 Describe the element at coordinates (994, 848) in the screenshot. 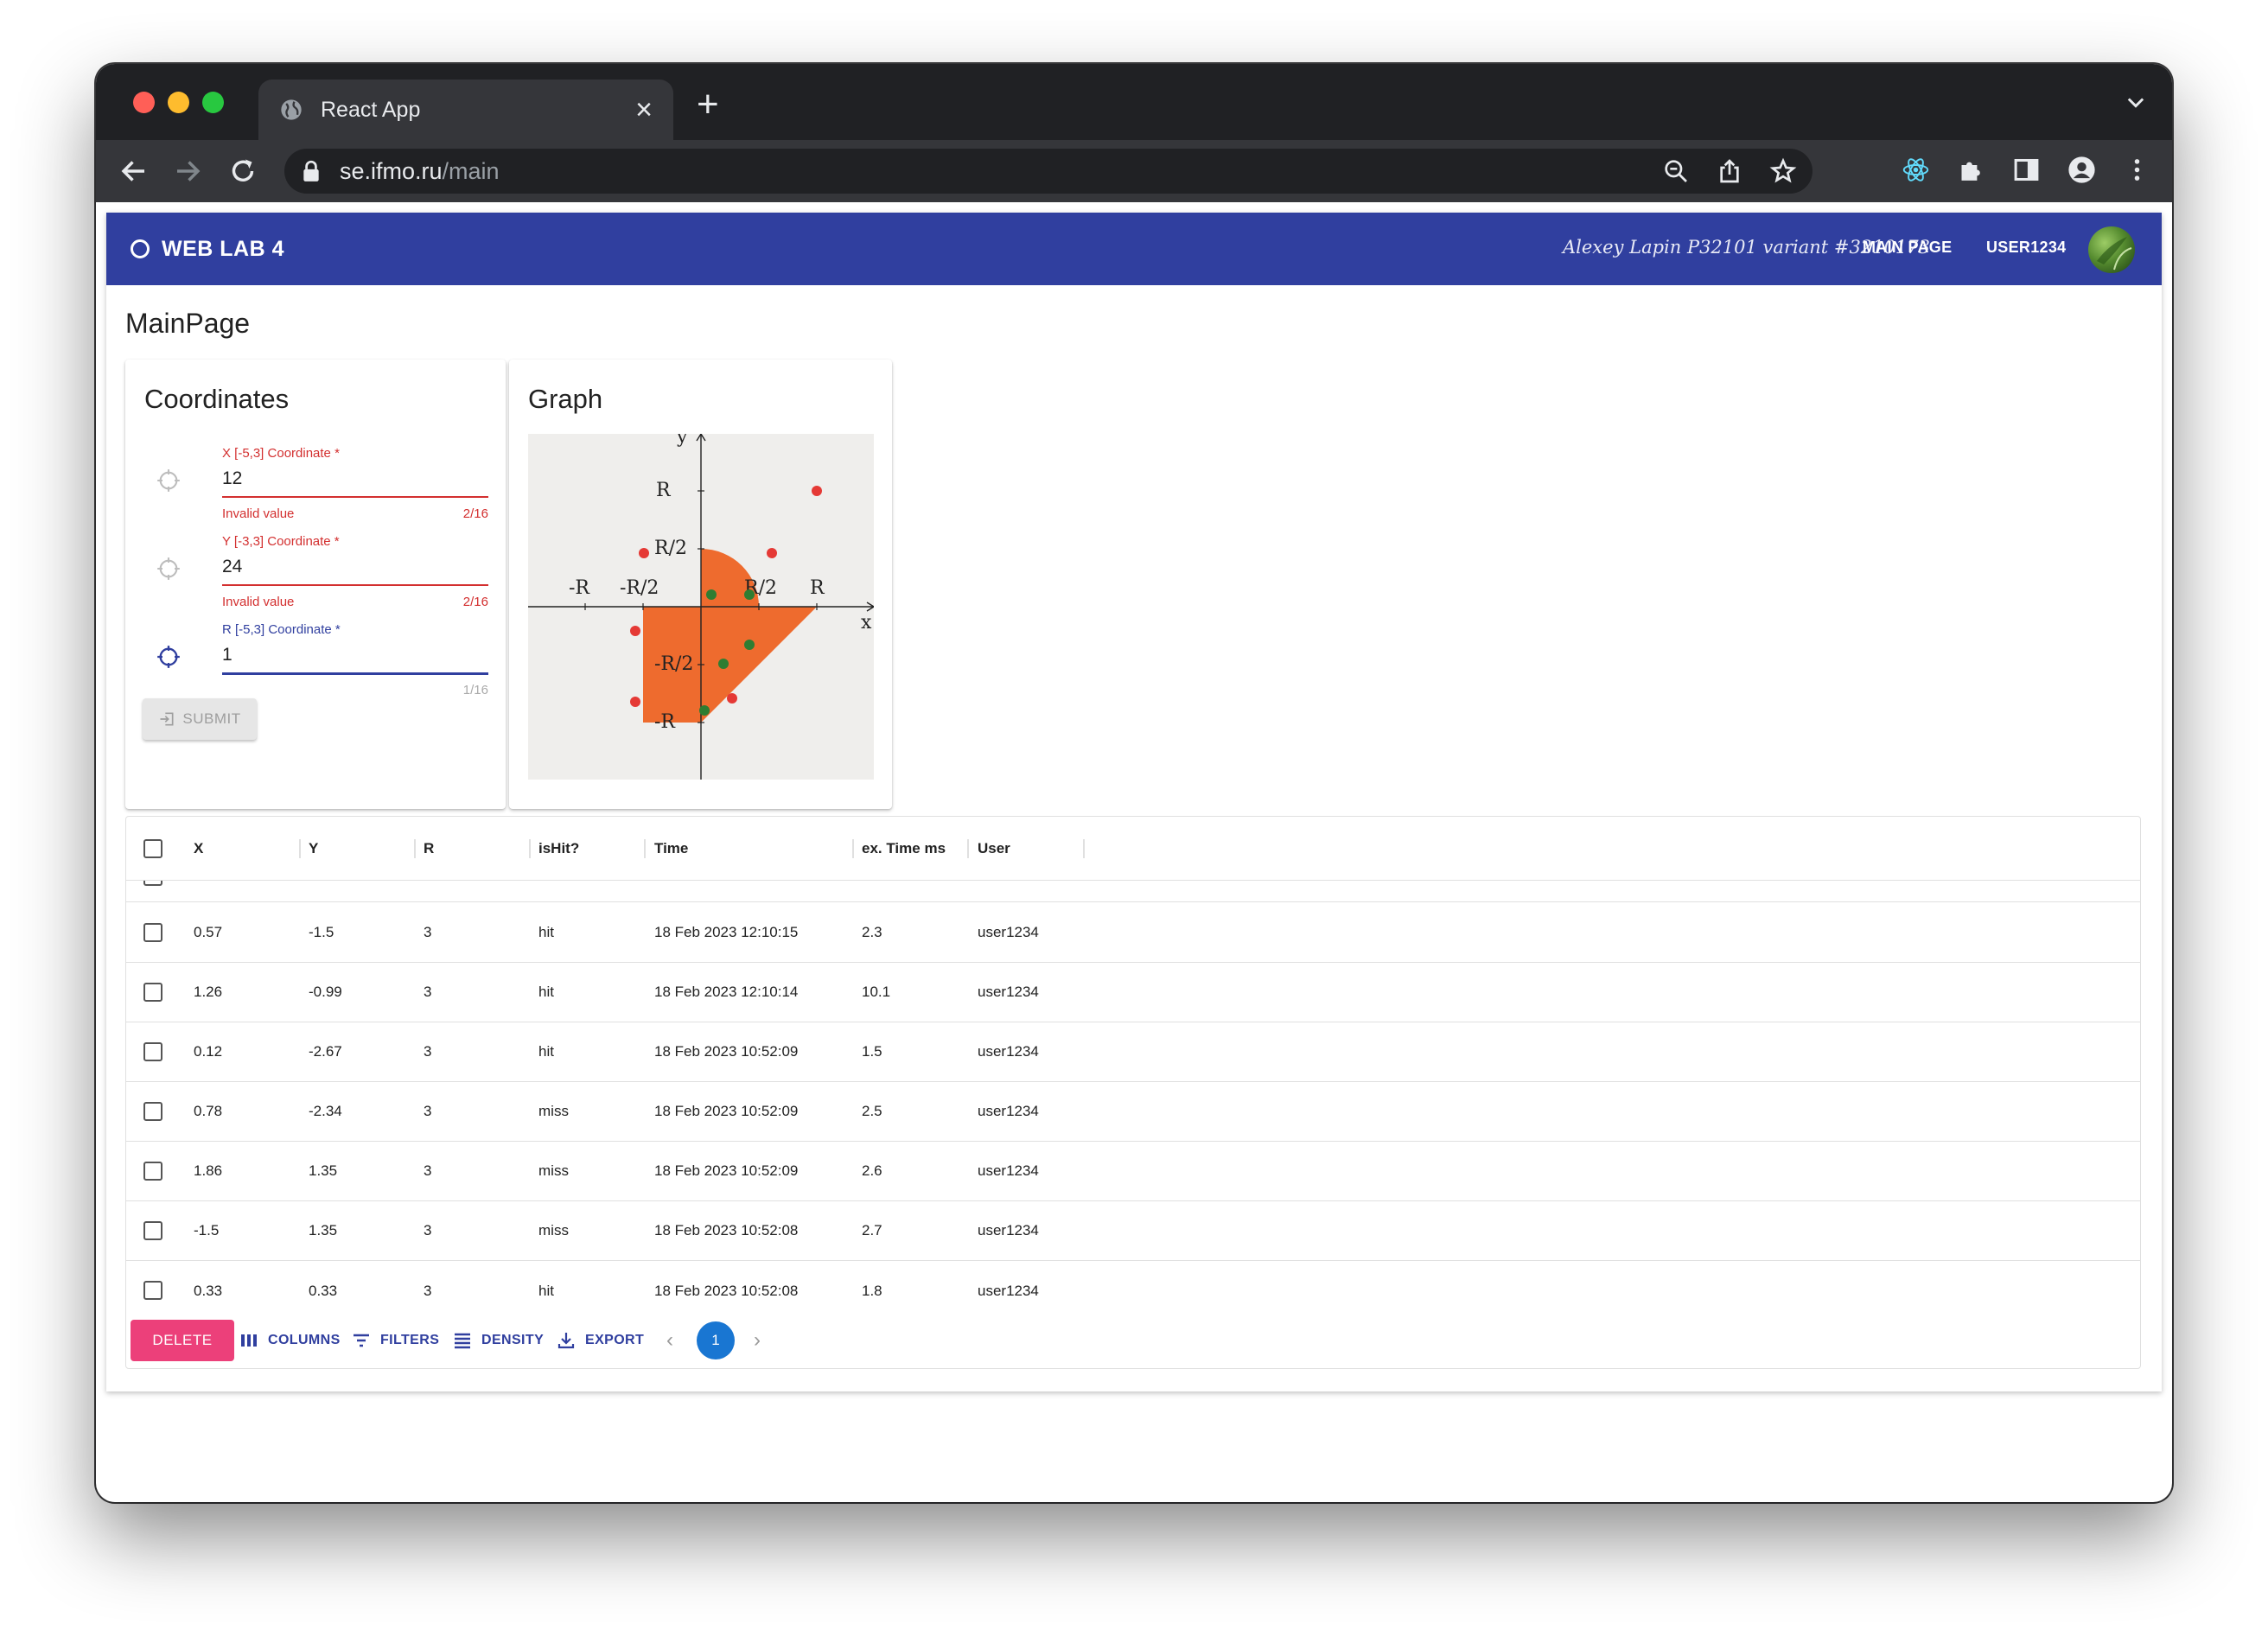

I see `column-header-user: User` at that location.